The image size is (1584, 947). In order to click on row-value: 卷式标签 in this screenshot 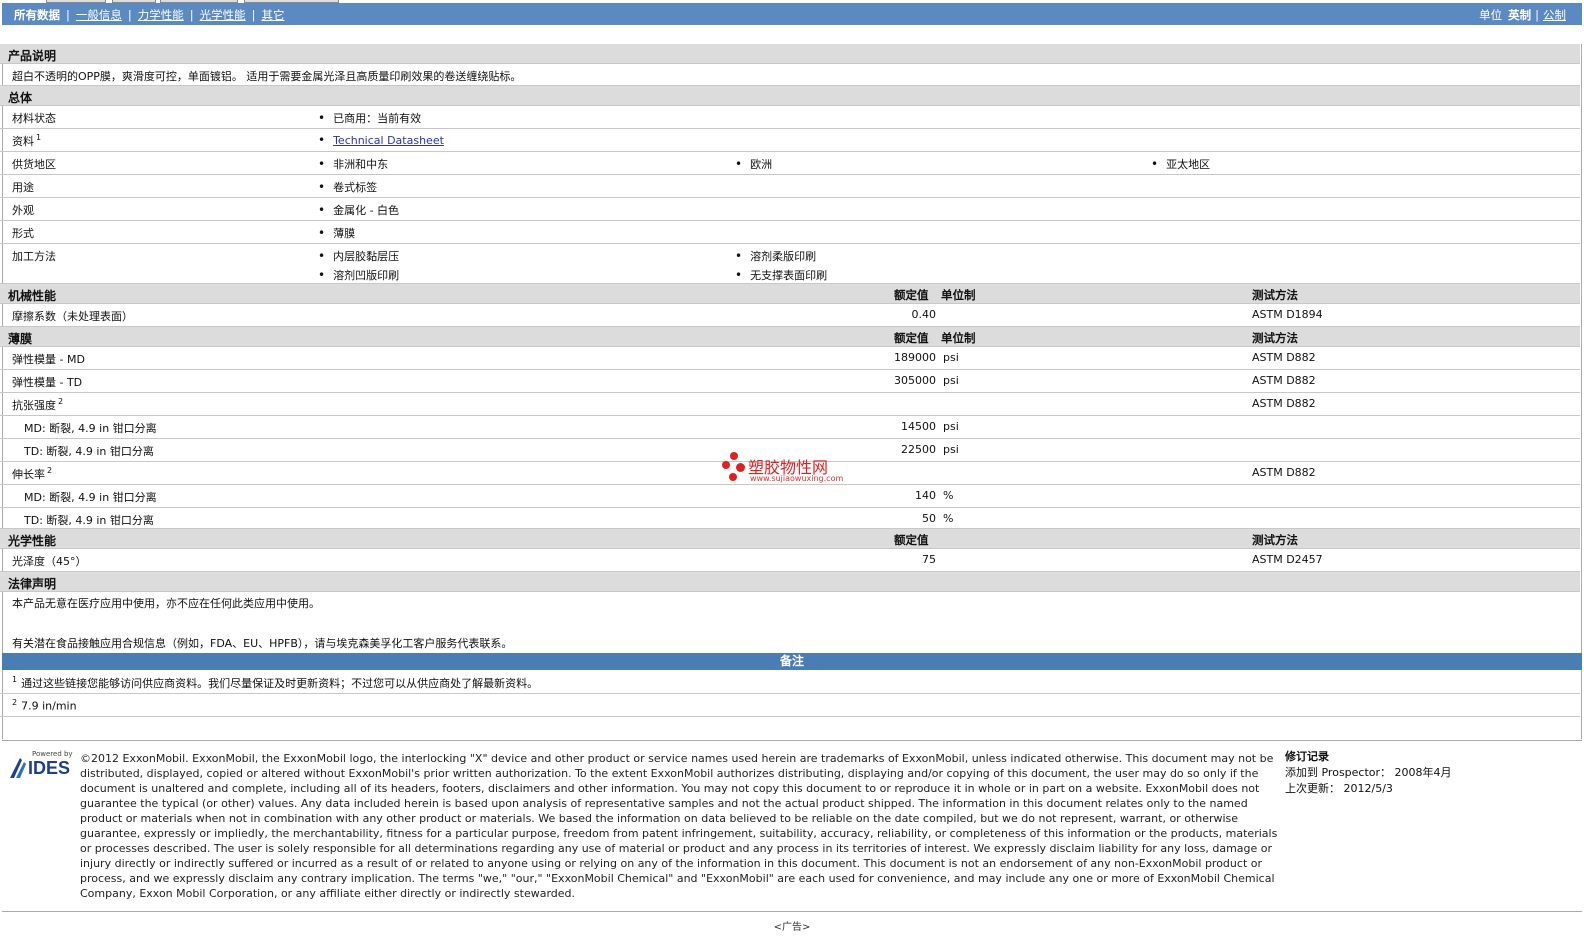, I will do `click(347, 187)`.